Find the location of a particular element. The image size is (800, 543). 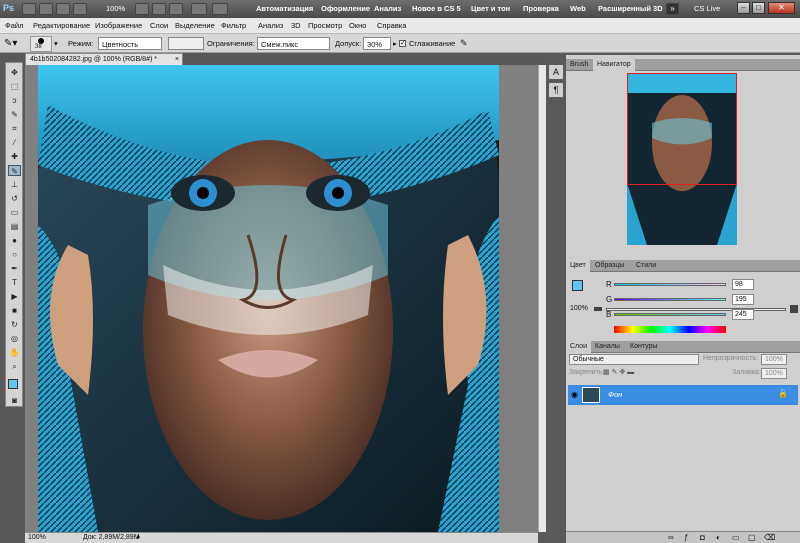

new-layer-icon: ▢ is located at coordinates (752, 537).